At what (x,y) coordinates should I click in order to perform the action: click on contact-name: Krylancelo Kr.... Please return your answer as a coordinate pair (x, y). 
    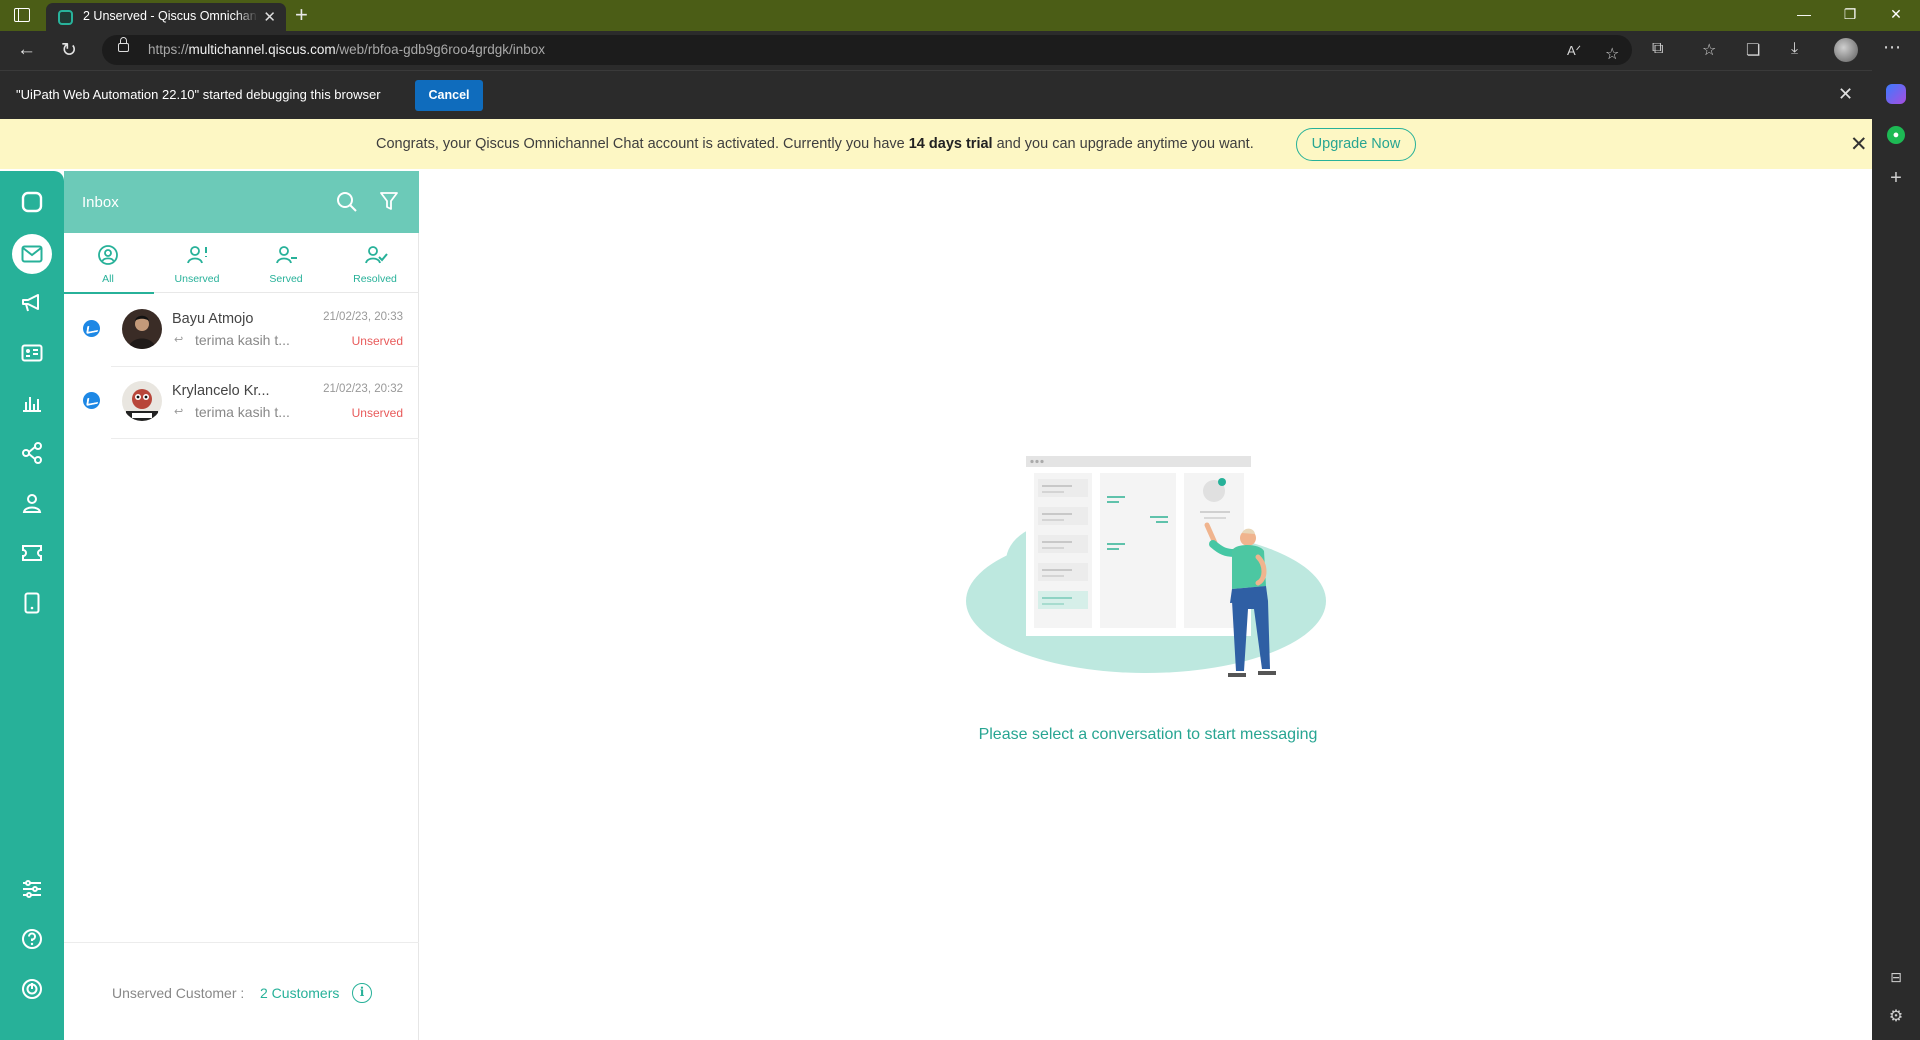
    Looking at the image, I should click on (221, 391).